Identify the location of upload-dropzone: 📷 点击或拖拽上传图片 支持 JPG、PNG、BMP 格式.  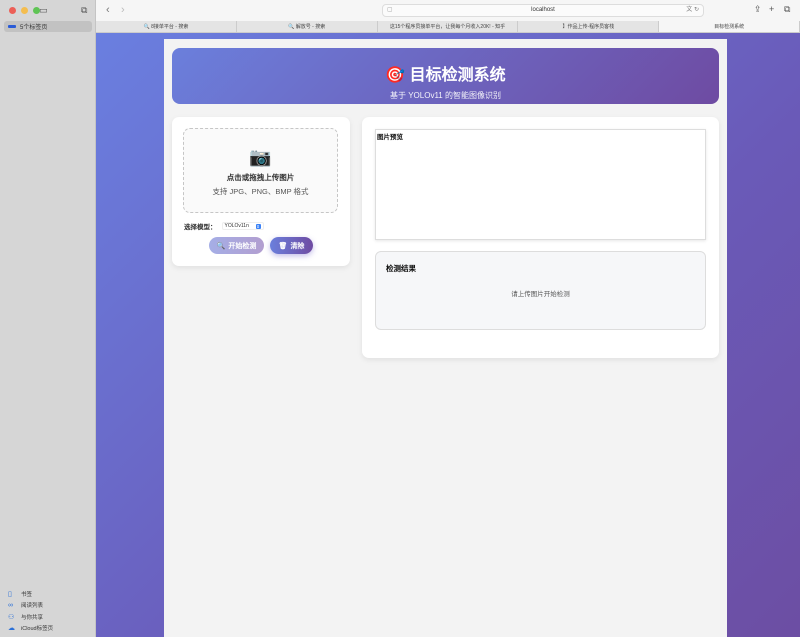
(260, 170).